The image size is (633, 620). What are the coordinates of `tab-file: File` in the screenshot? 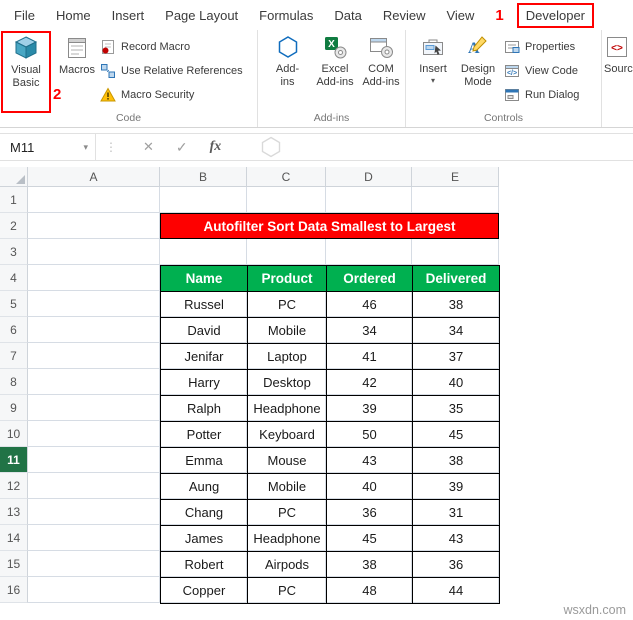 It's located at (24, 15).